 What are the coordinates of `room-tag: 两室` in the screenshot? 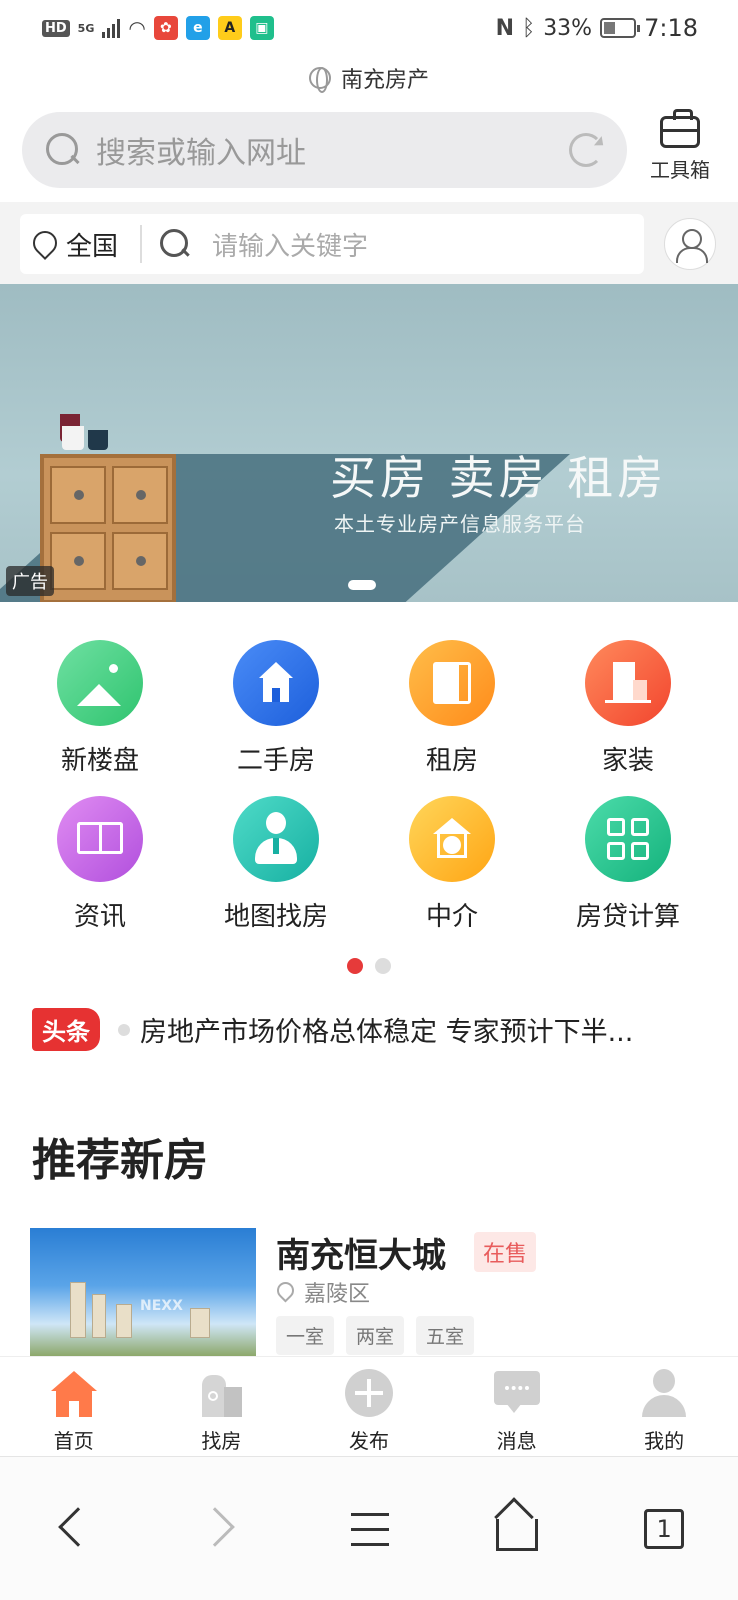 It's located at (375, 1335).